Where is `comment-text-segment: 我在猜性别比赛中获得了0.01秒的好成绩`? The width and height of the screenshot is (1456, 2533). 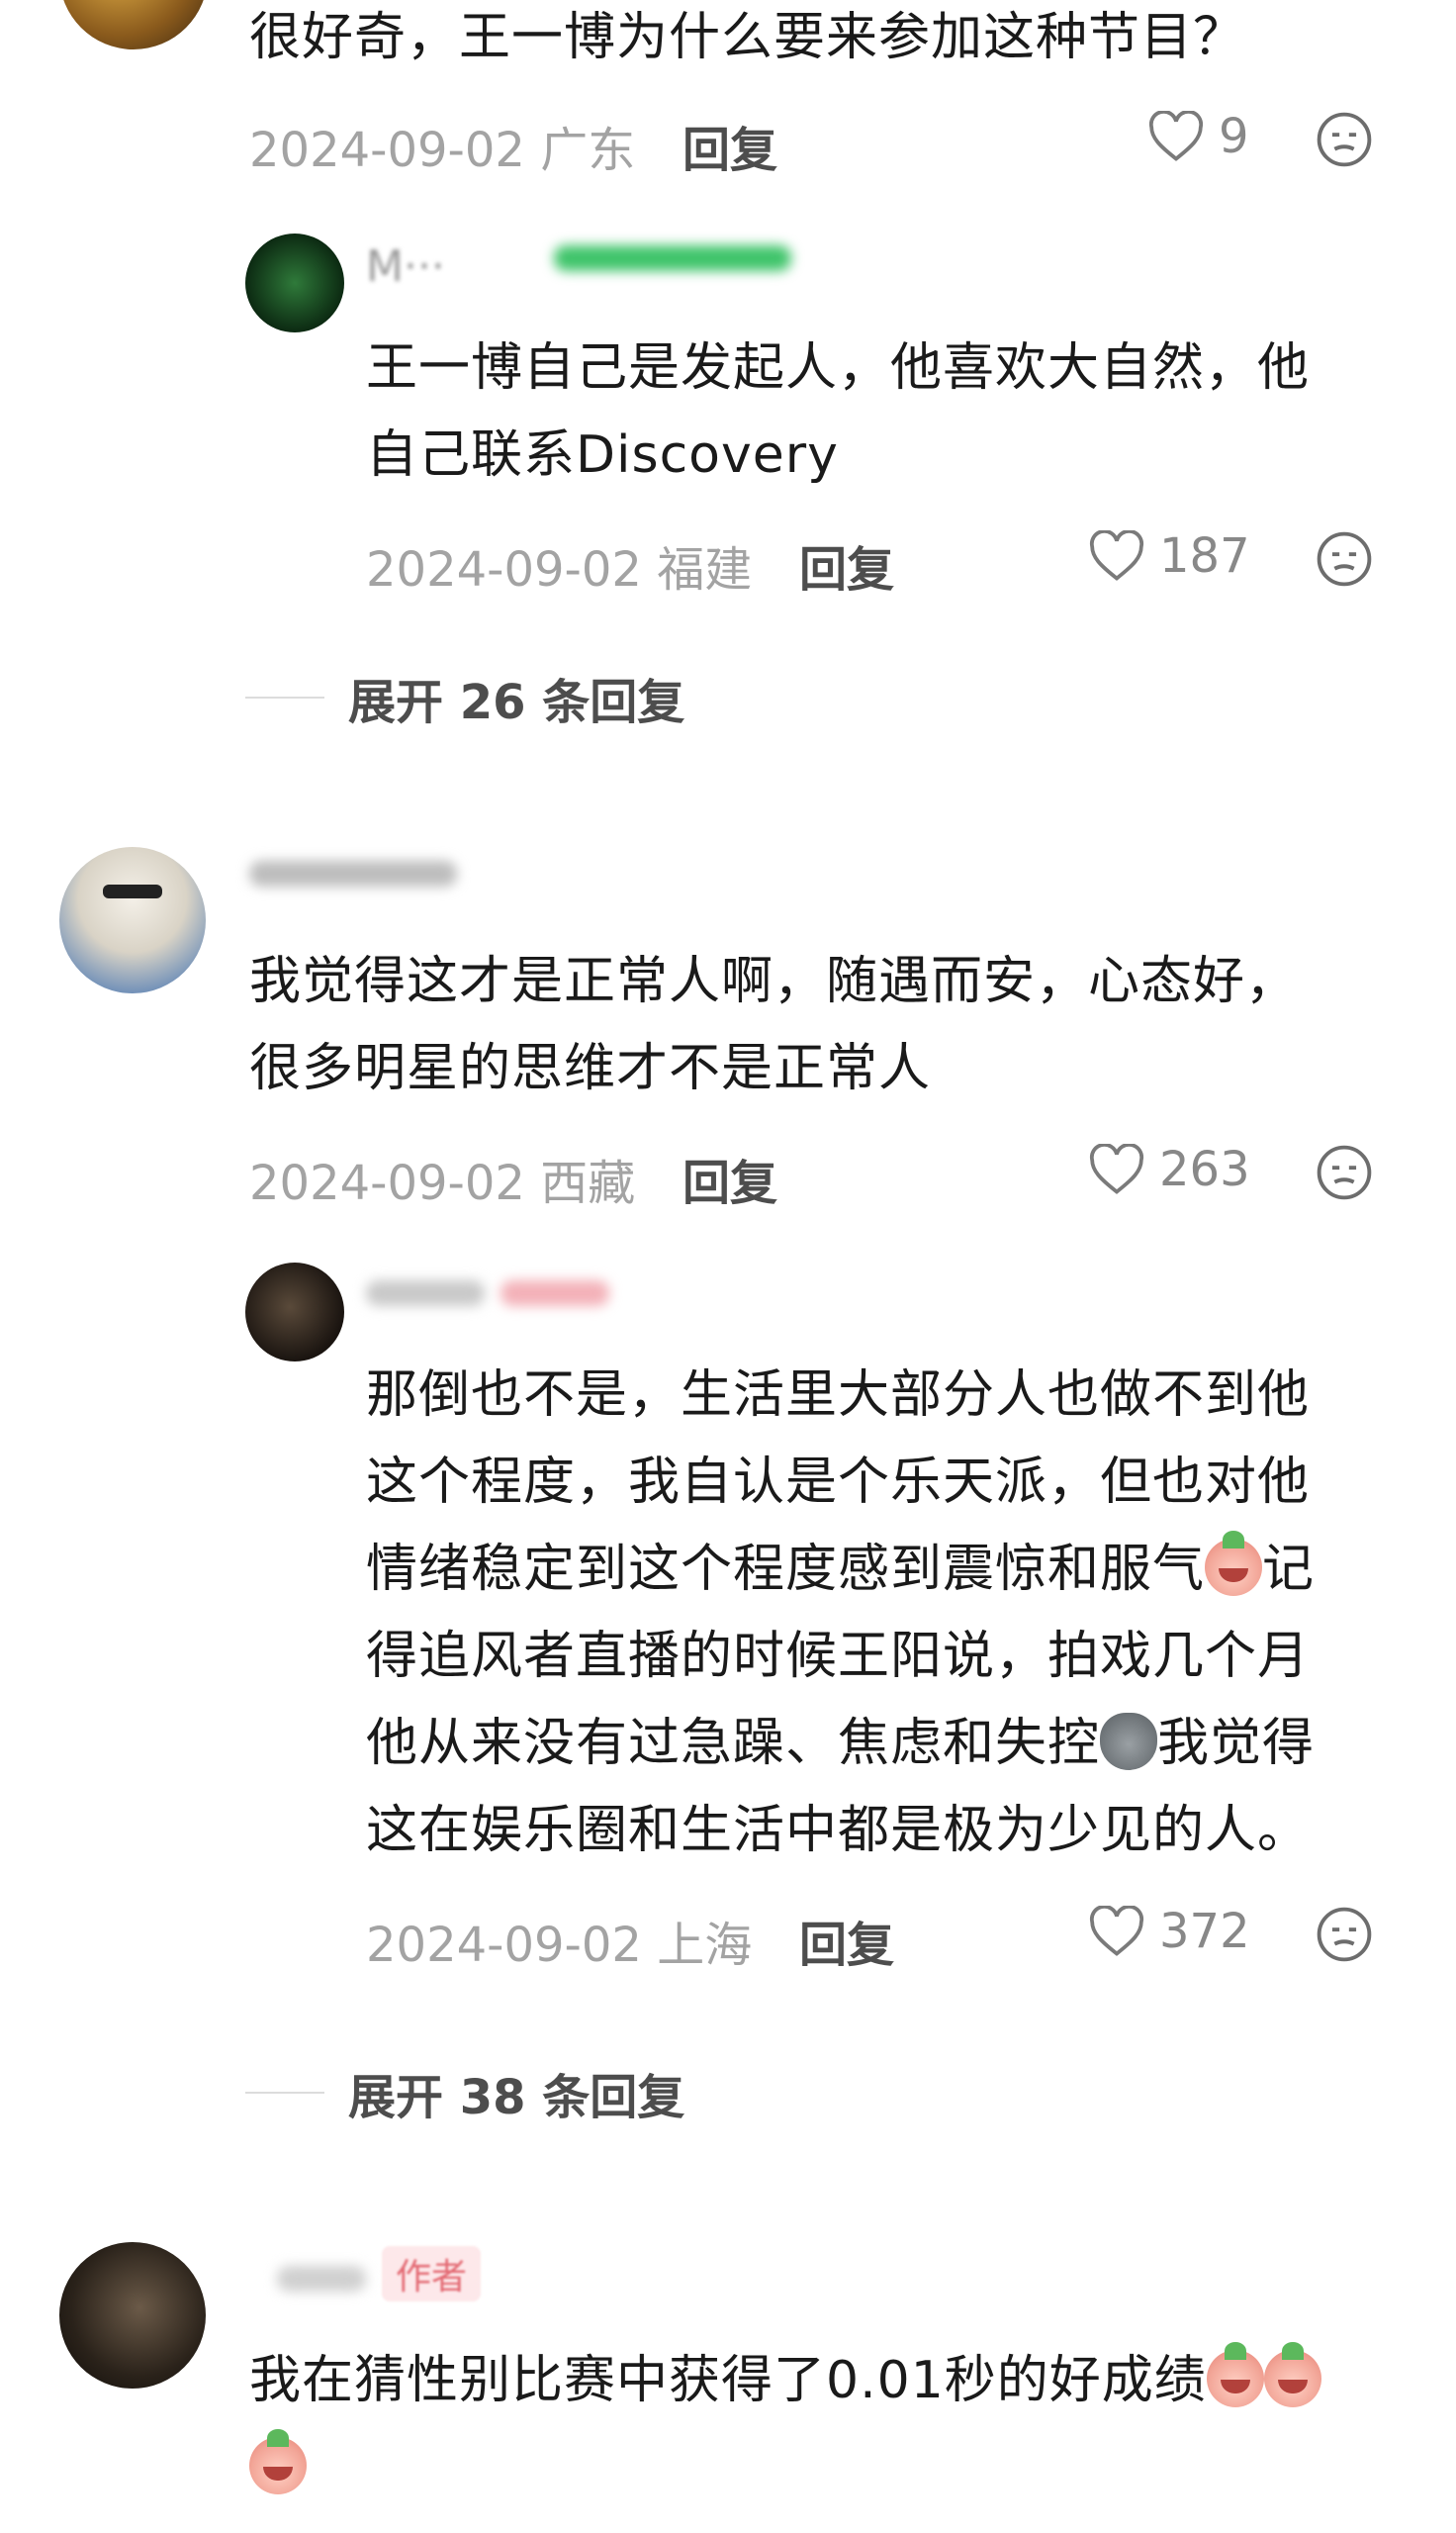
comment-text-segment: 我在猜性别比赛中获得了0.01秒的好成绩 is located at coordinates (728, 2380).